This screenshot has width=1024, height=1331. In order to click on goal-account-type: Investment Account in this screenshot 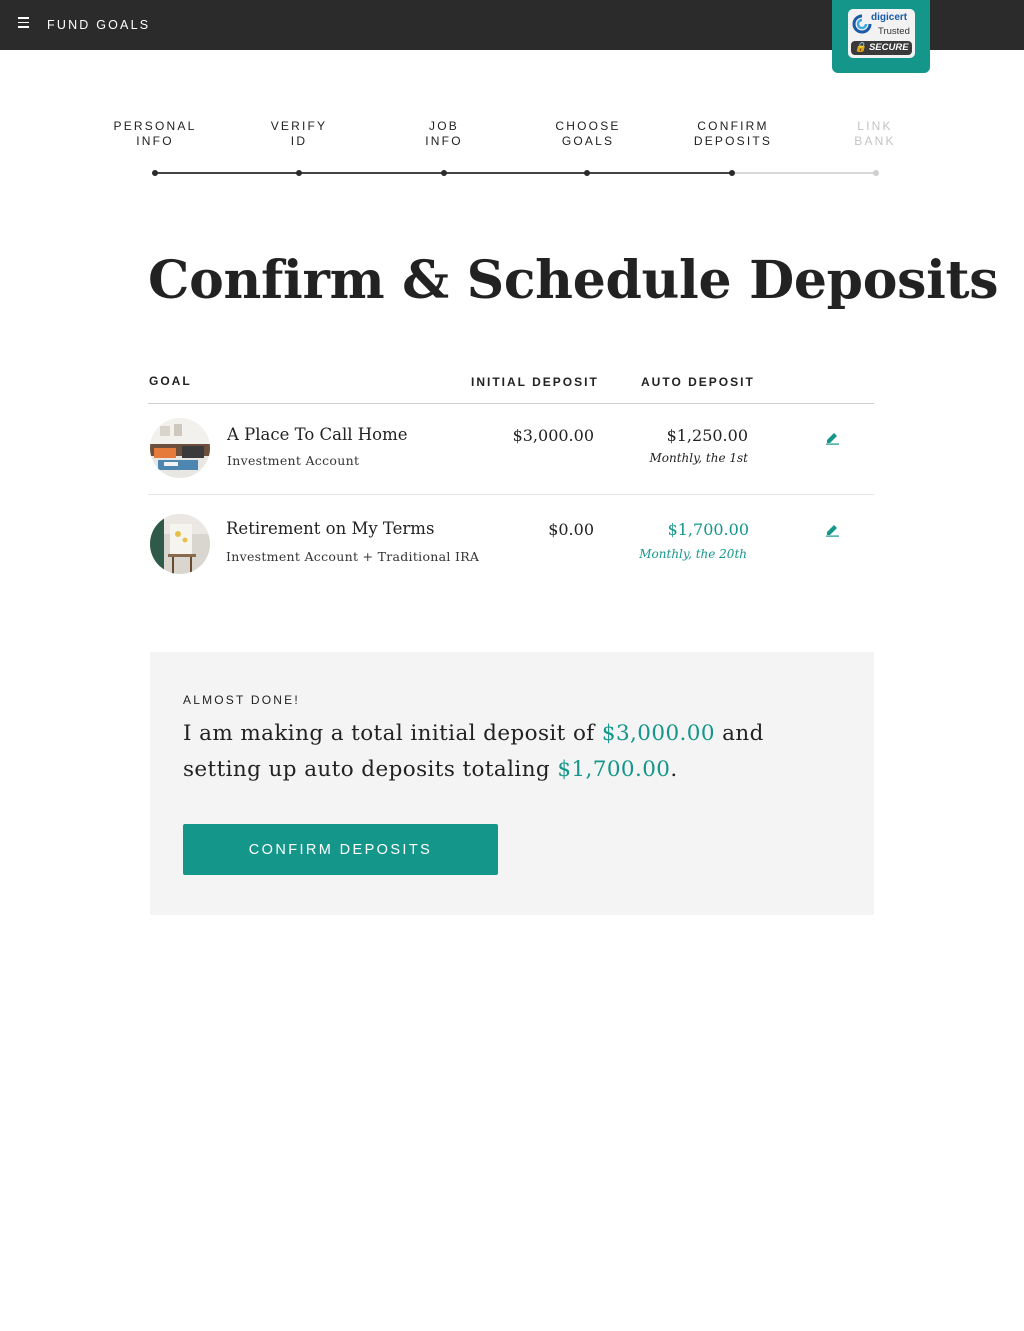, I will do `click(293, 460)`.